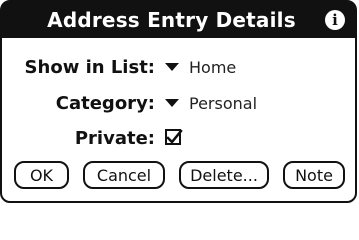 This screenshot has height=240, width=359. Describe the element at coordinates (171, 20) in the screenshot. I see `dialog-title: Address Entry Details` at that location.